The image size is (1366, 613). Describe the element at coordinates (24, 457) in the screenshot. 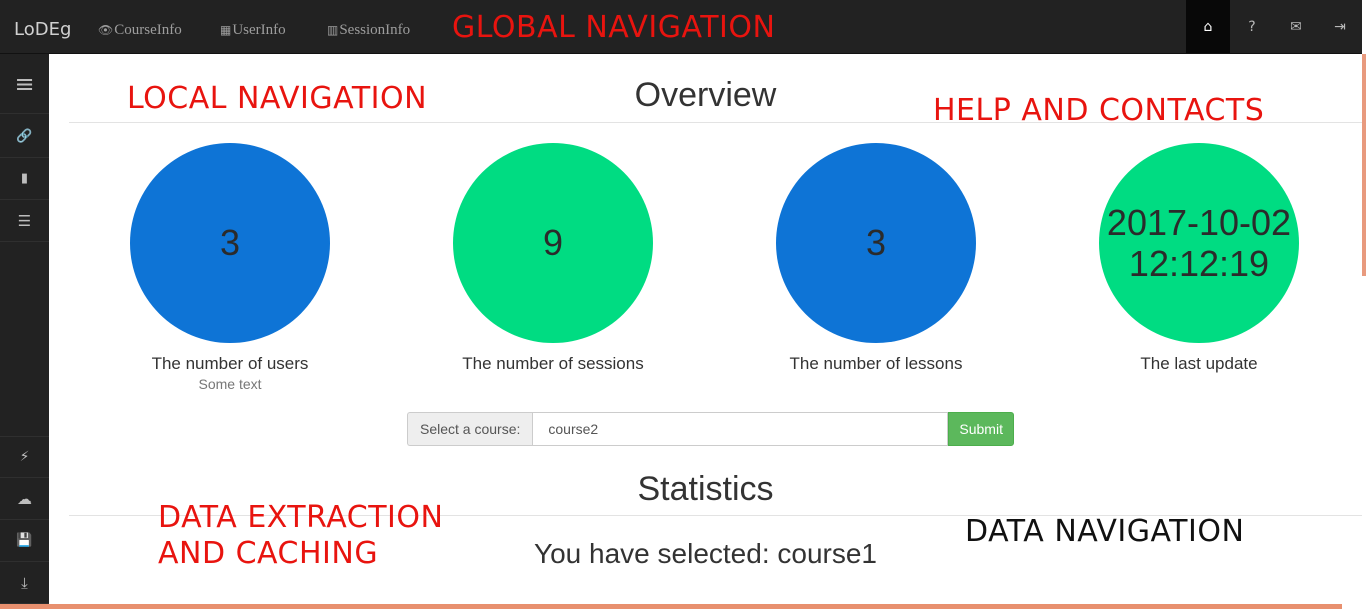

I see `flash-icon: ⚡` at that location.